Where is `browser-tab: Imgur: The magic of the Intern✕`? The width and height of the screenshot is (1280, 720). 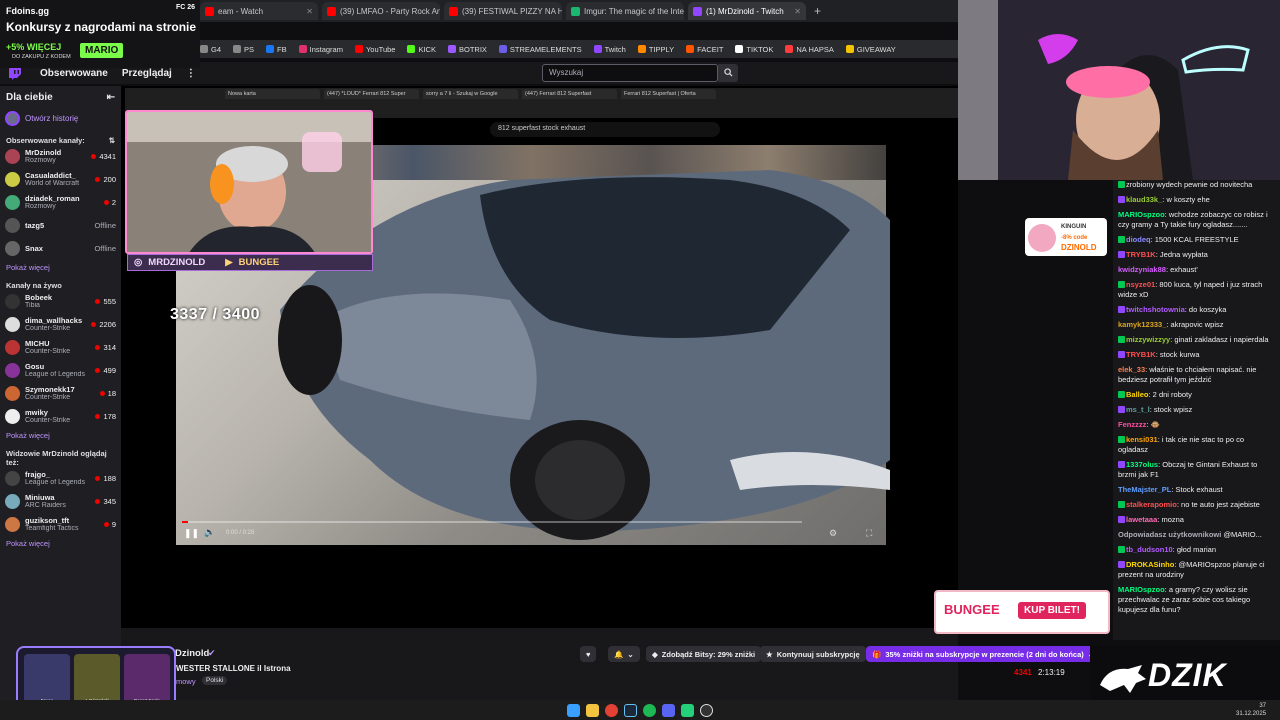
browser-tab: Imgur: The magic of the Intern✕ is located at coordinates (625, 11).